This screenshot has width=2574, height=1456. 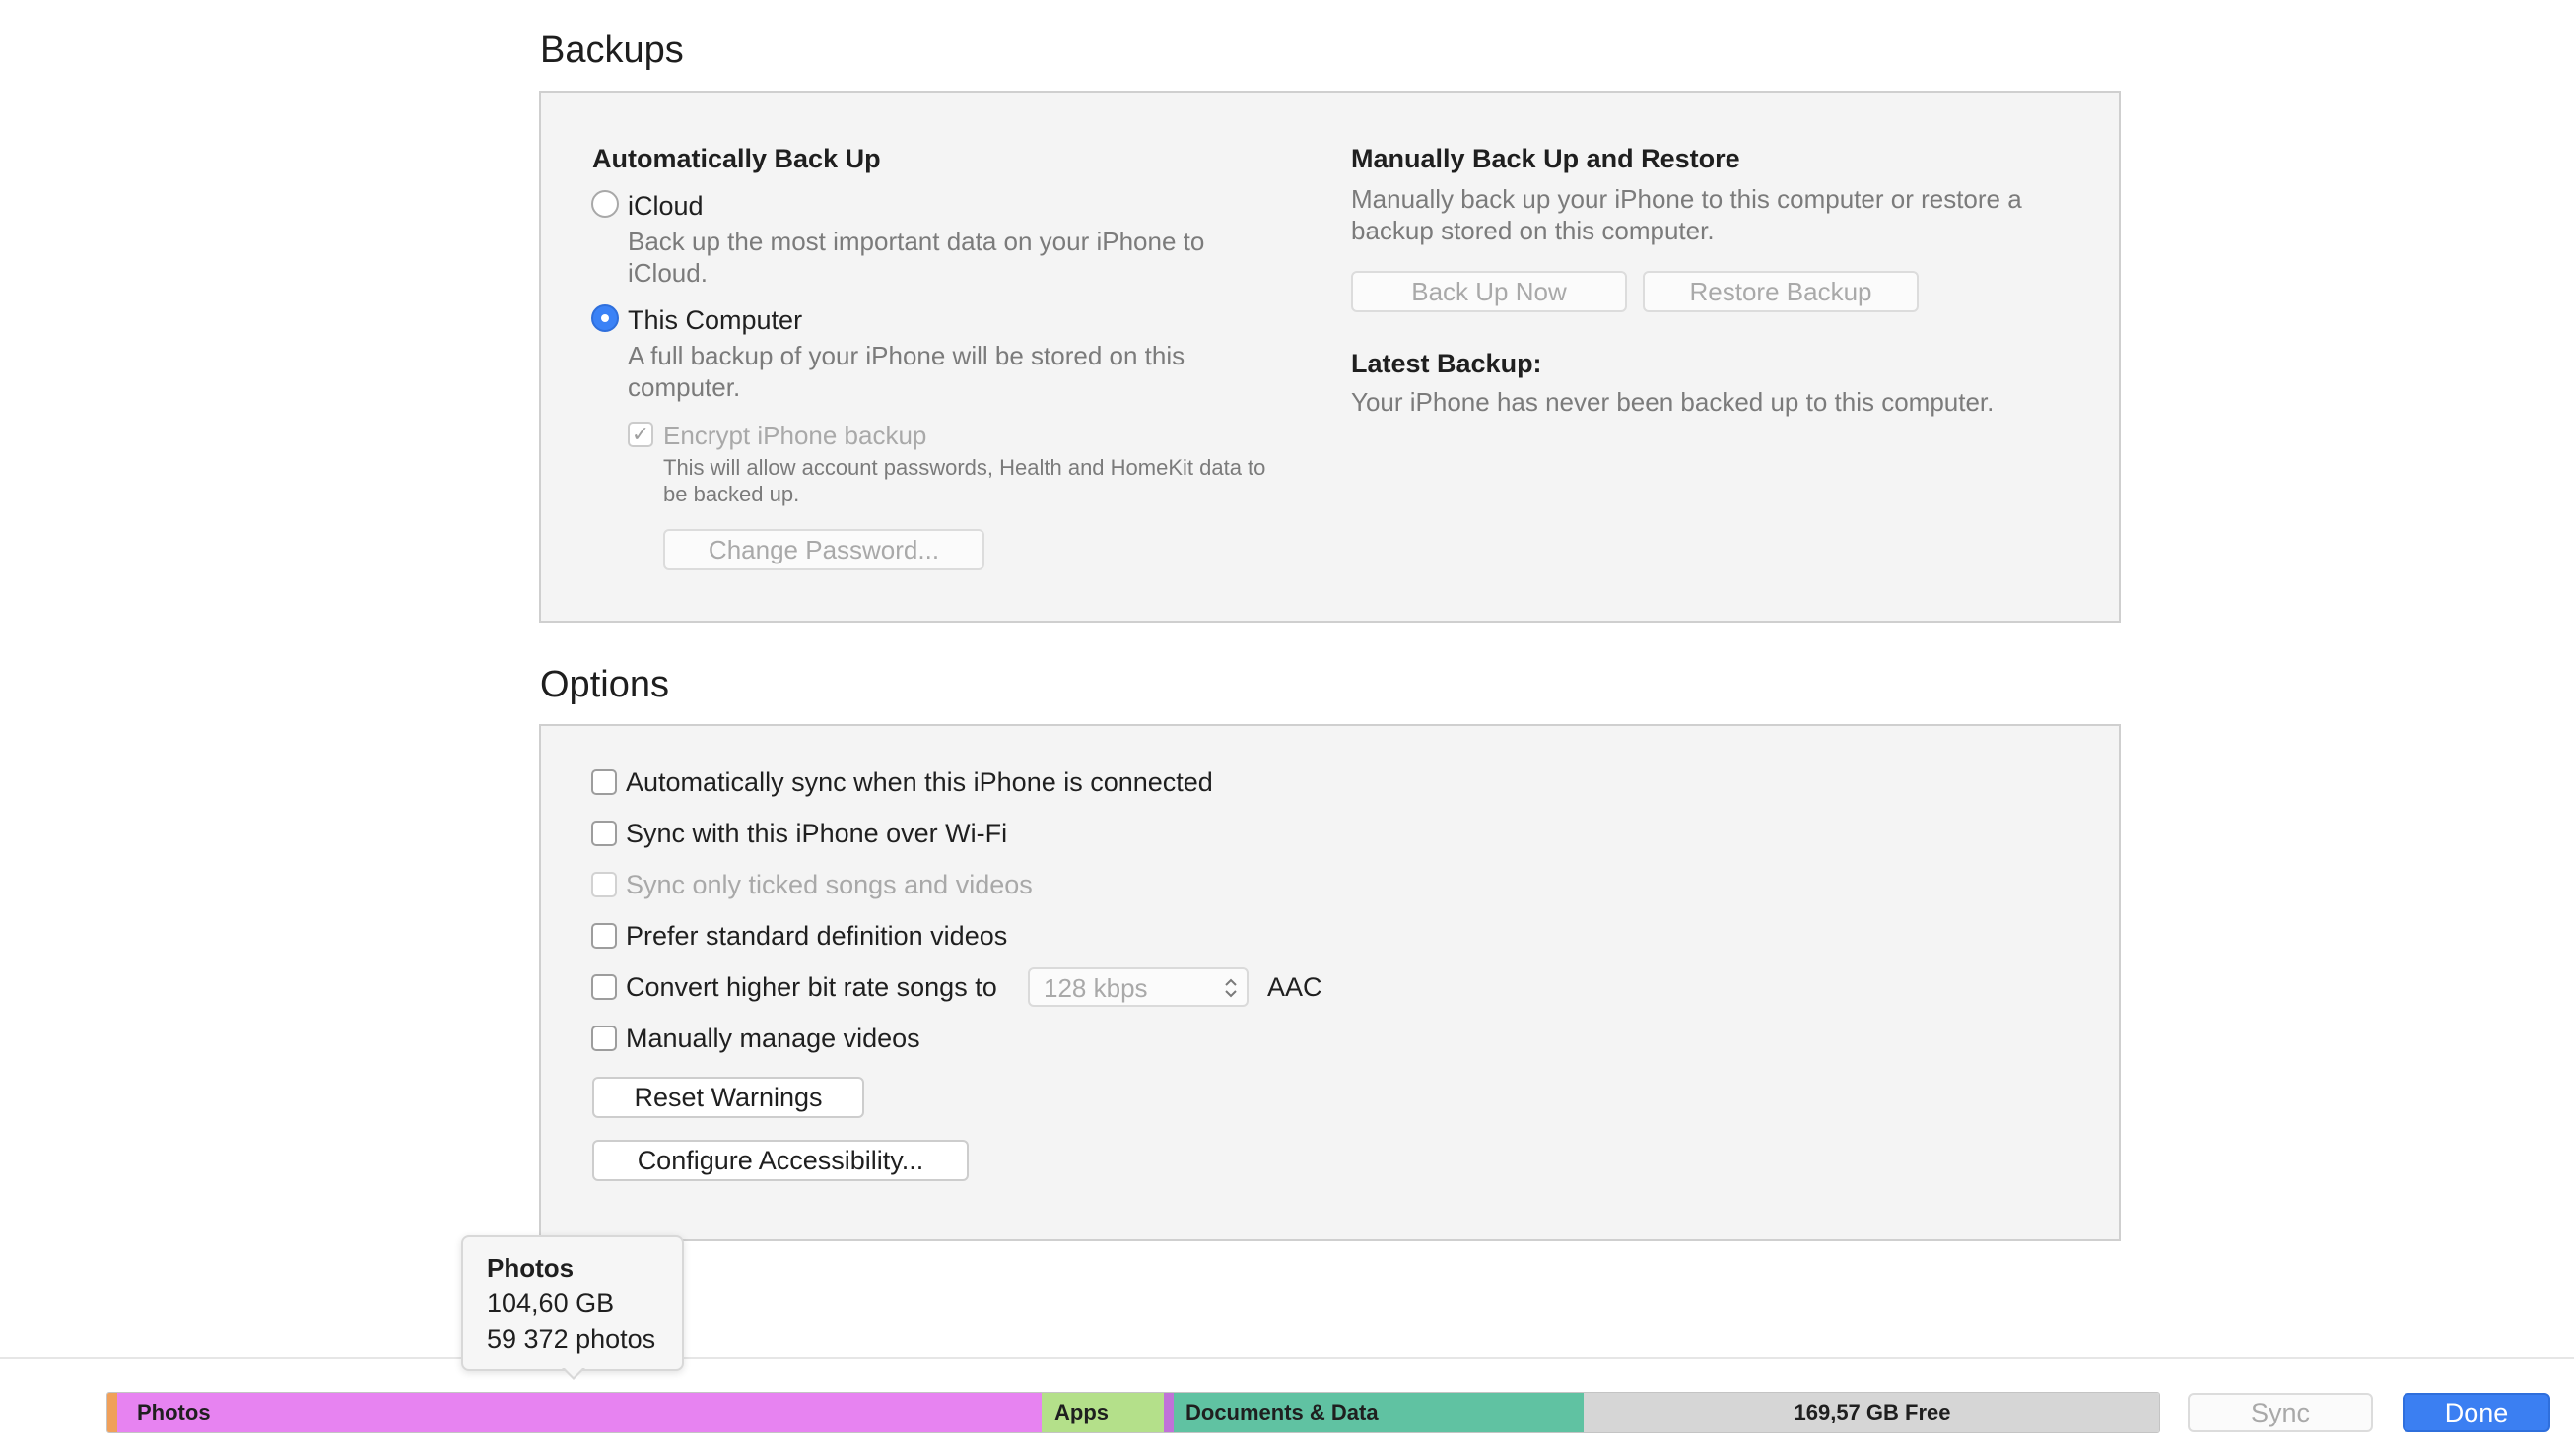 I want to click on photos-tooltip: Photos 104,60 GB 59 372 photos, so click(x=572, y=1303).